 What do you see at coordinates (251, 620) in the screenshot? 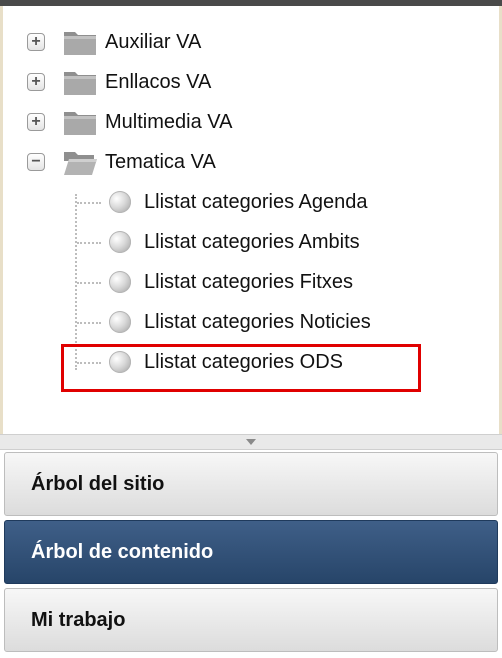
I see `accordion-my-work: Mi trabajo` at bounding box center [251, 620].